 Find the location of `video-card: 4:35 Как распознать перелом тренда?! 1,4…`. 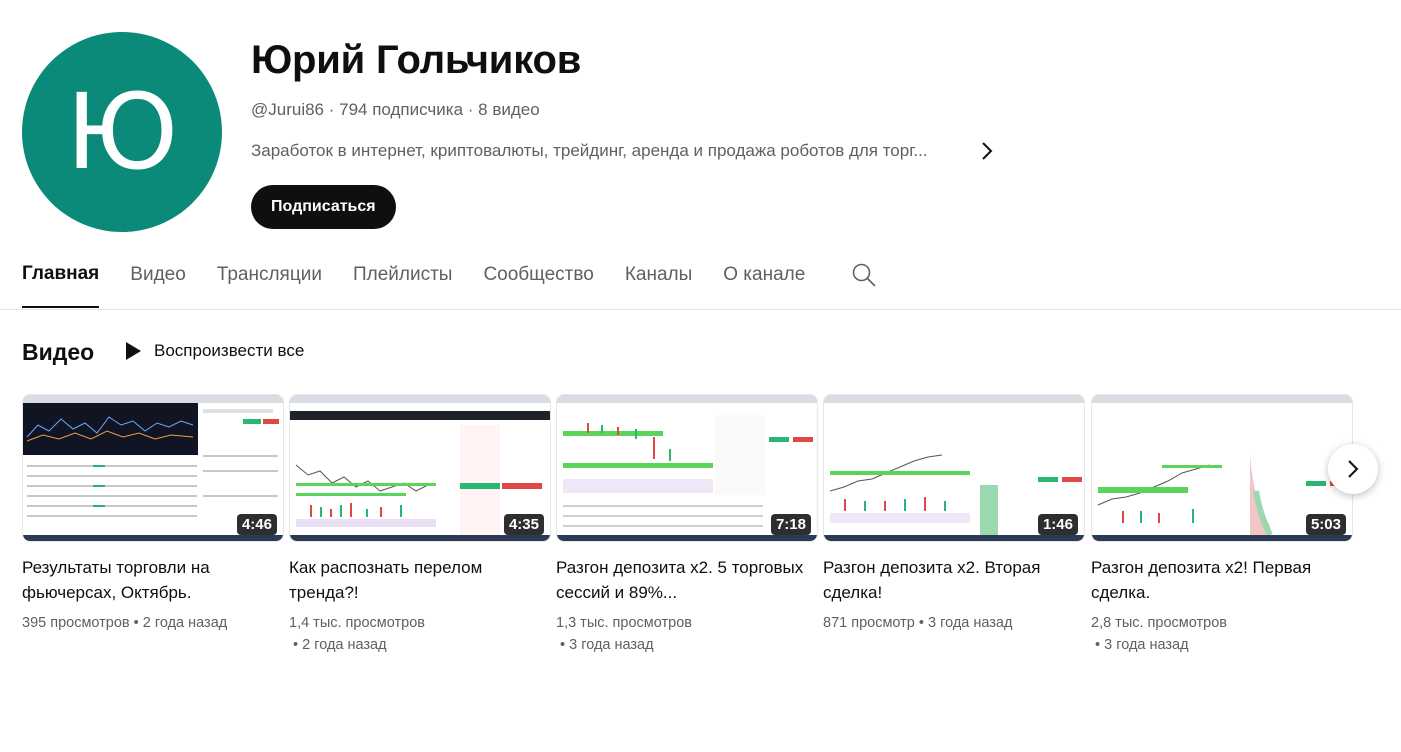

video-card: 4:35 Как распознать перелом тренда?! 1,4… is located at coordinates (420, 525).